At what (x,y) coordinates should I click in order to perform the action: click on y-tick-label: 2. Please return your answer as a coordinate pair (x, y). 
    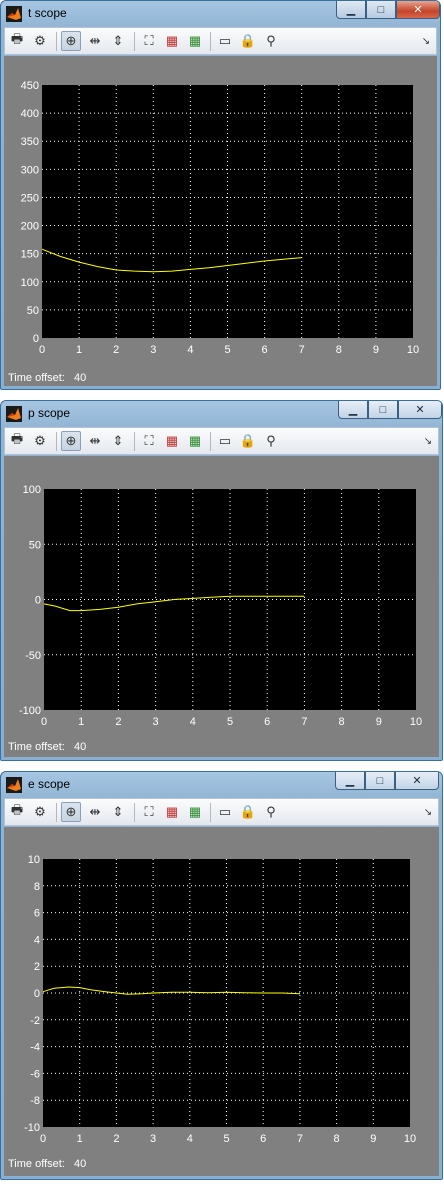
    Looking at the image, I should click on (37, 967).